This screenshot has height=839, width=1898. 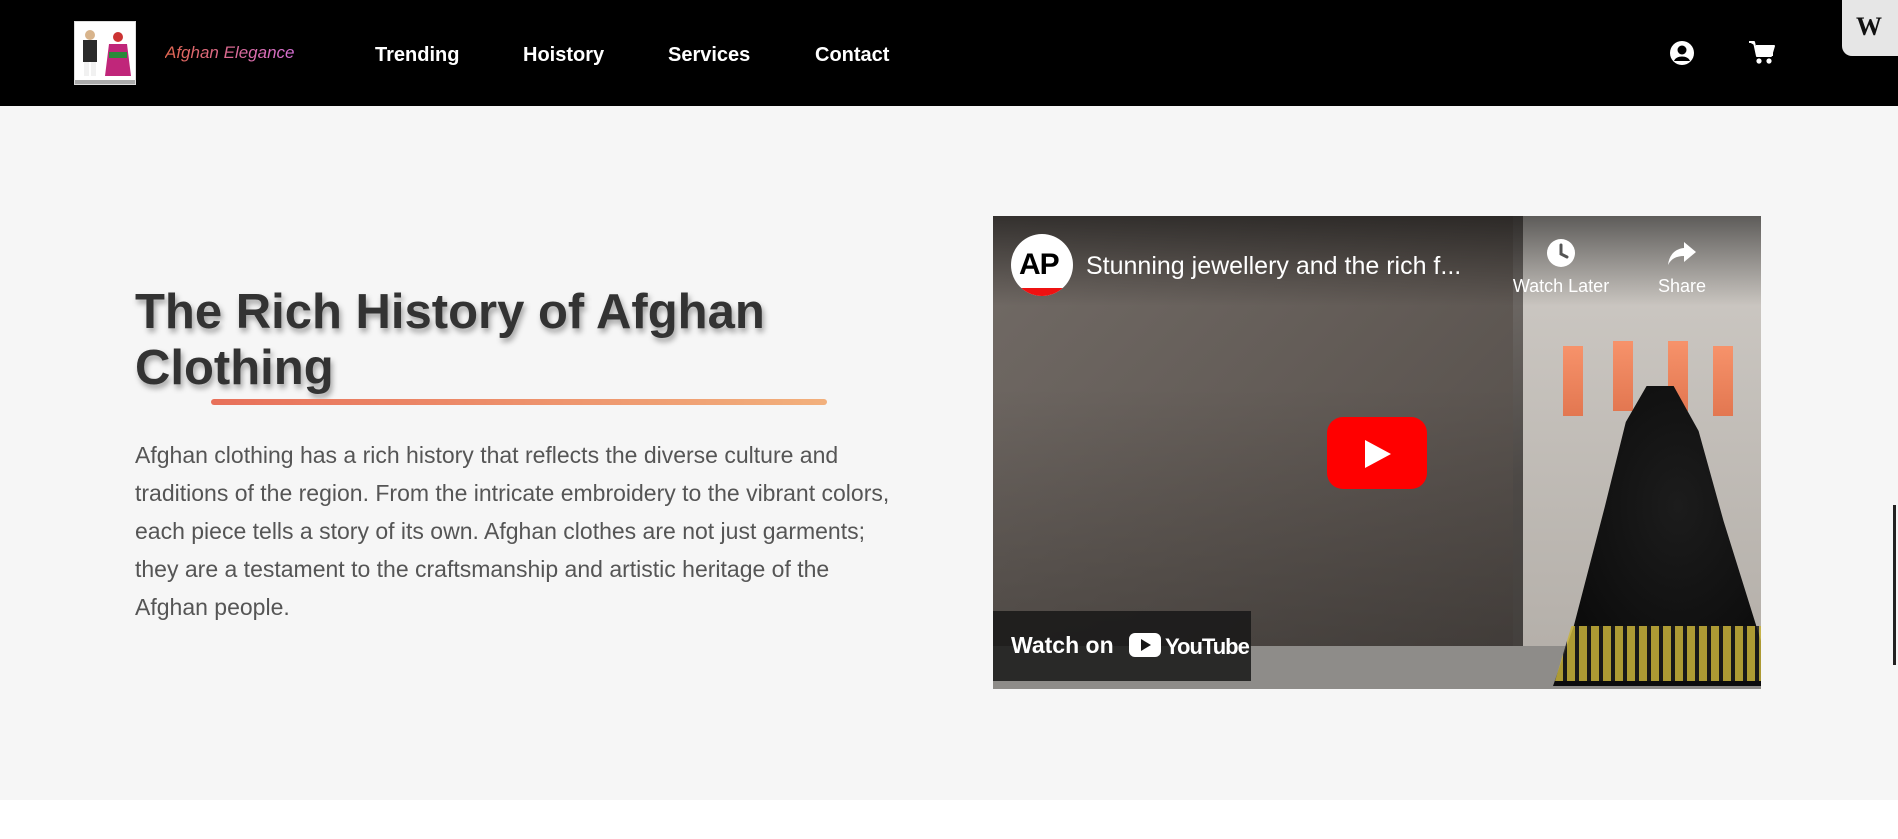 I want to click on share-label: Share, so click(x=1682, y=286).